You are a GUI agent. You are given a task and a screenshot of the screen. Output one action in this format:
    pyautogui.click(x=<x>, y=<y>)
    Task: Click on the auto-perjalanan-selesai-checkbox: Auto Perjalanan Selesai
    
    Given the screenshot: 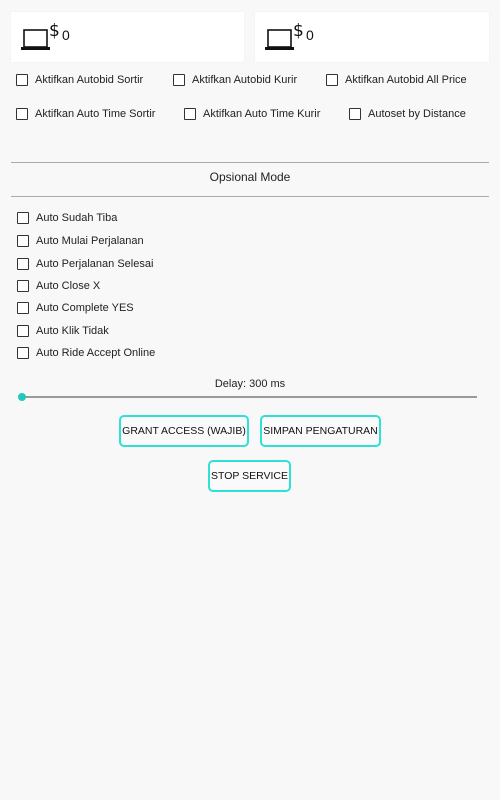 What is the action you would take?
    pyautogui.click(x=85, y=264)
    